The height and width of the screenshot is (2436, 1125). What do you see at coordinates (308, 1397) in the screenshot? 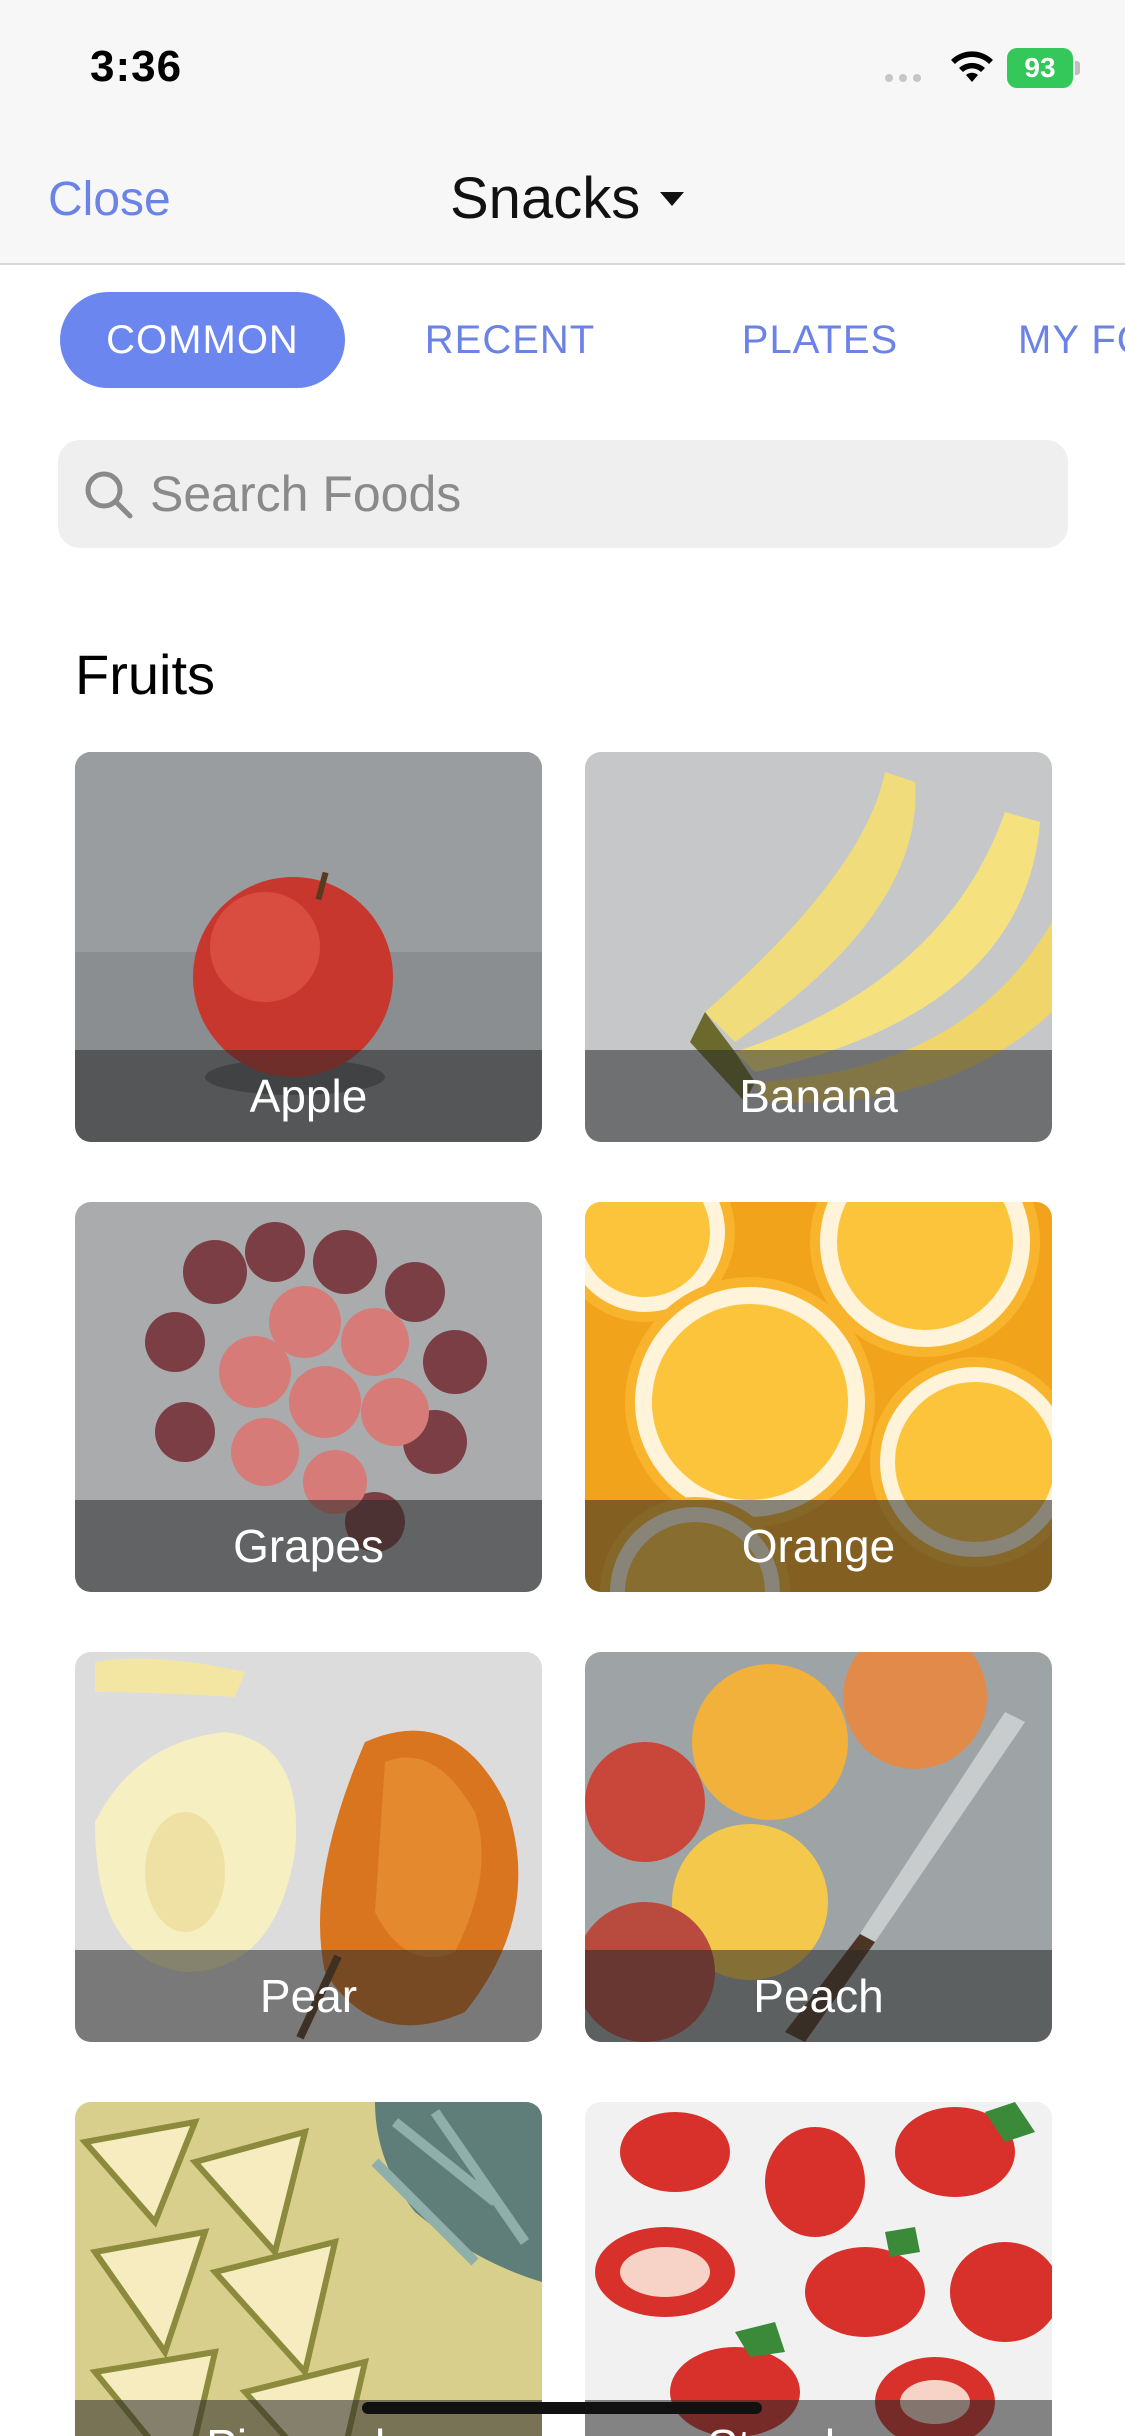
I see `food-tile-grapes: Grapes` at bounding box center [308, 1397].